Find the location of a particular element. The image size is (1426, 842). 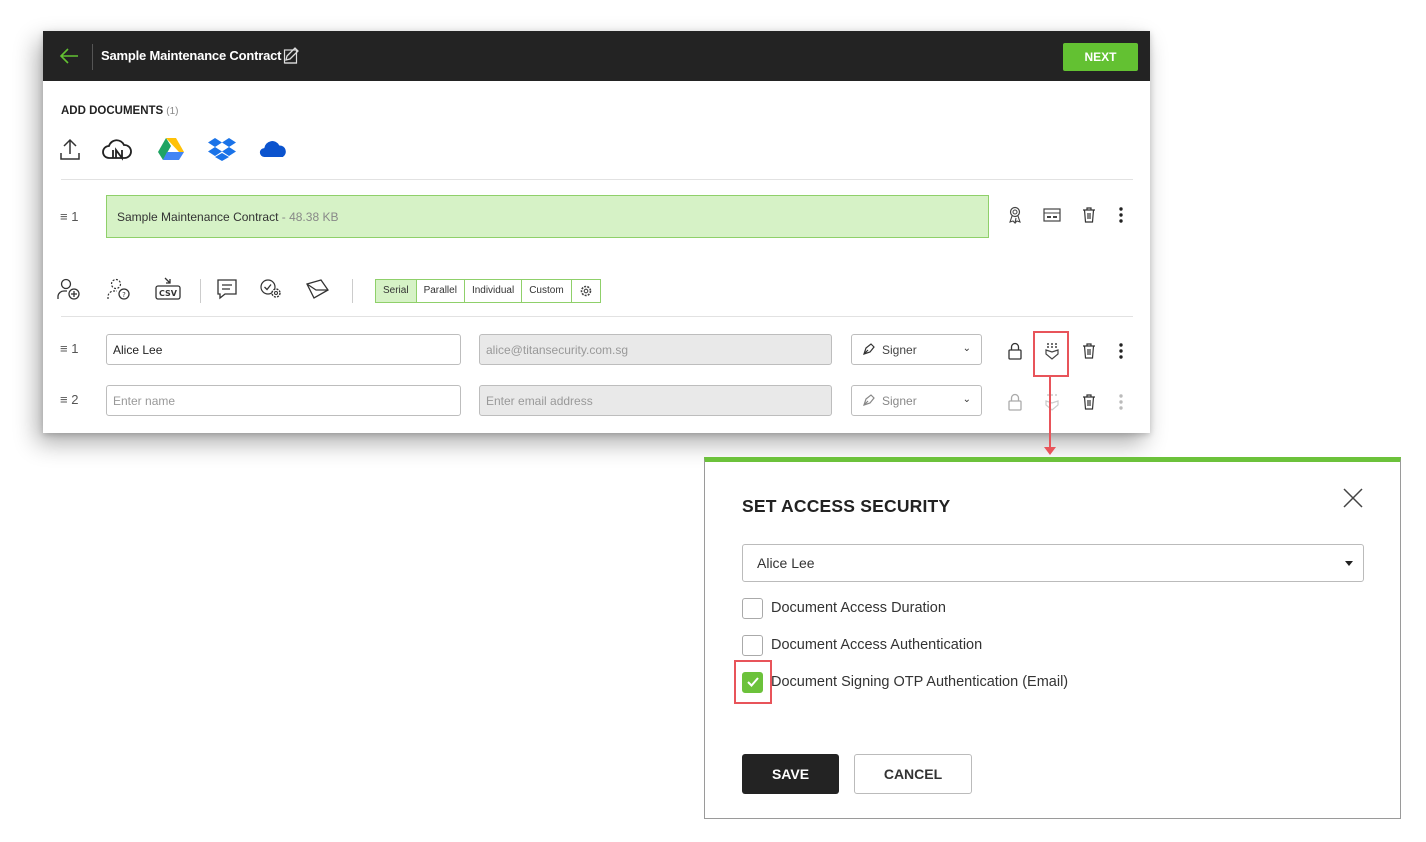

signing-order-individual: Individual is located at coordinates (493, 291).